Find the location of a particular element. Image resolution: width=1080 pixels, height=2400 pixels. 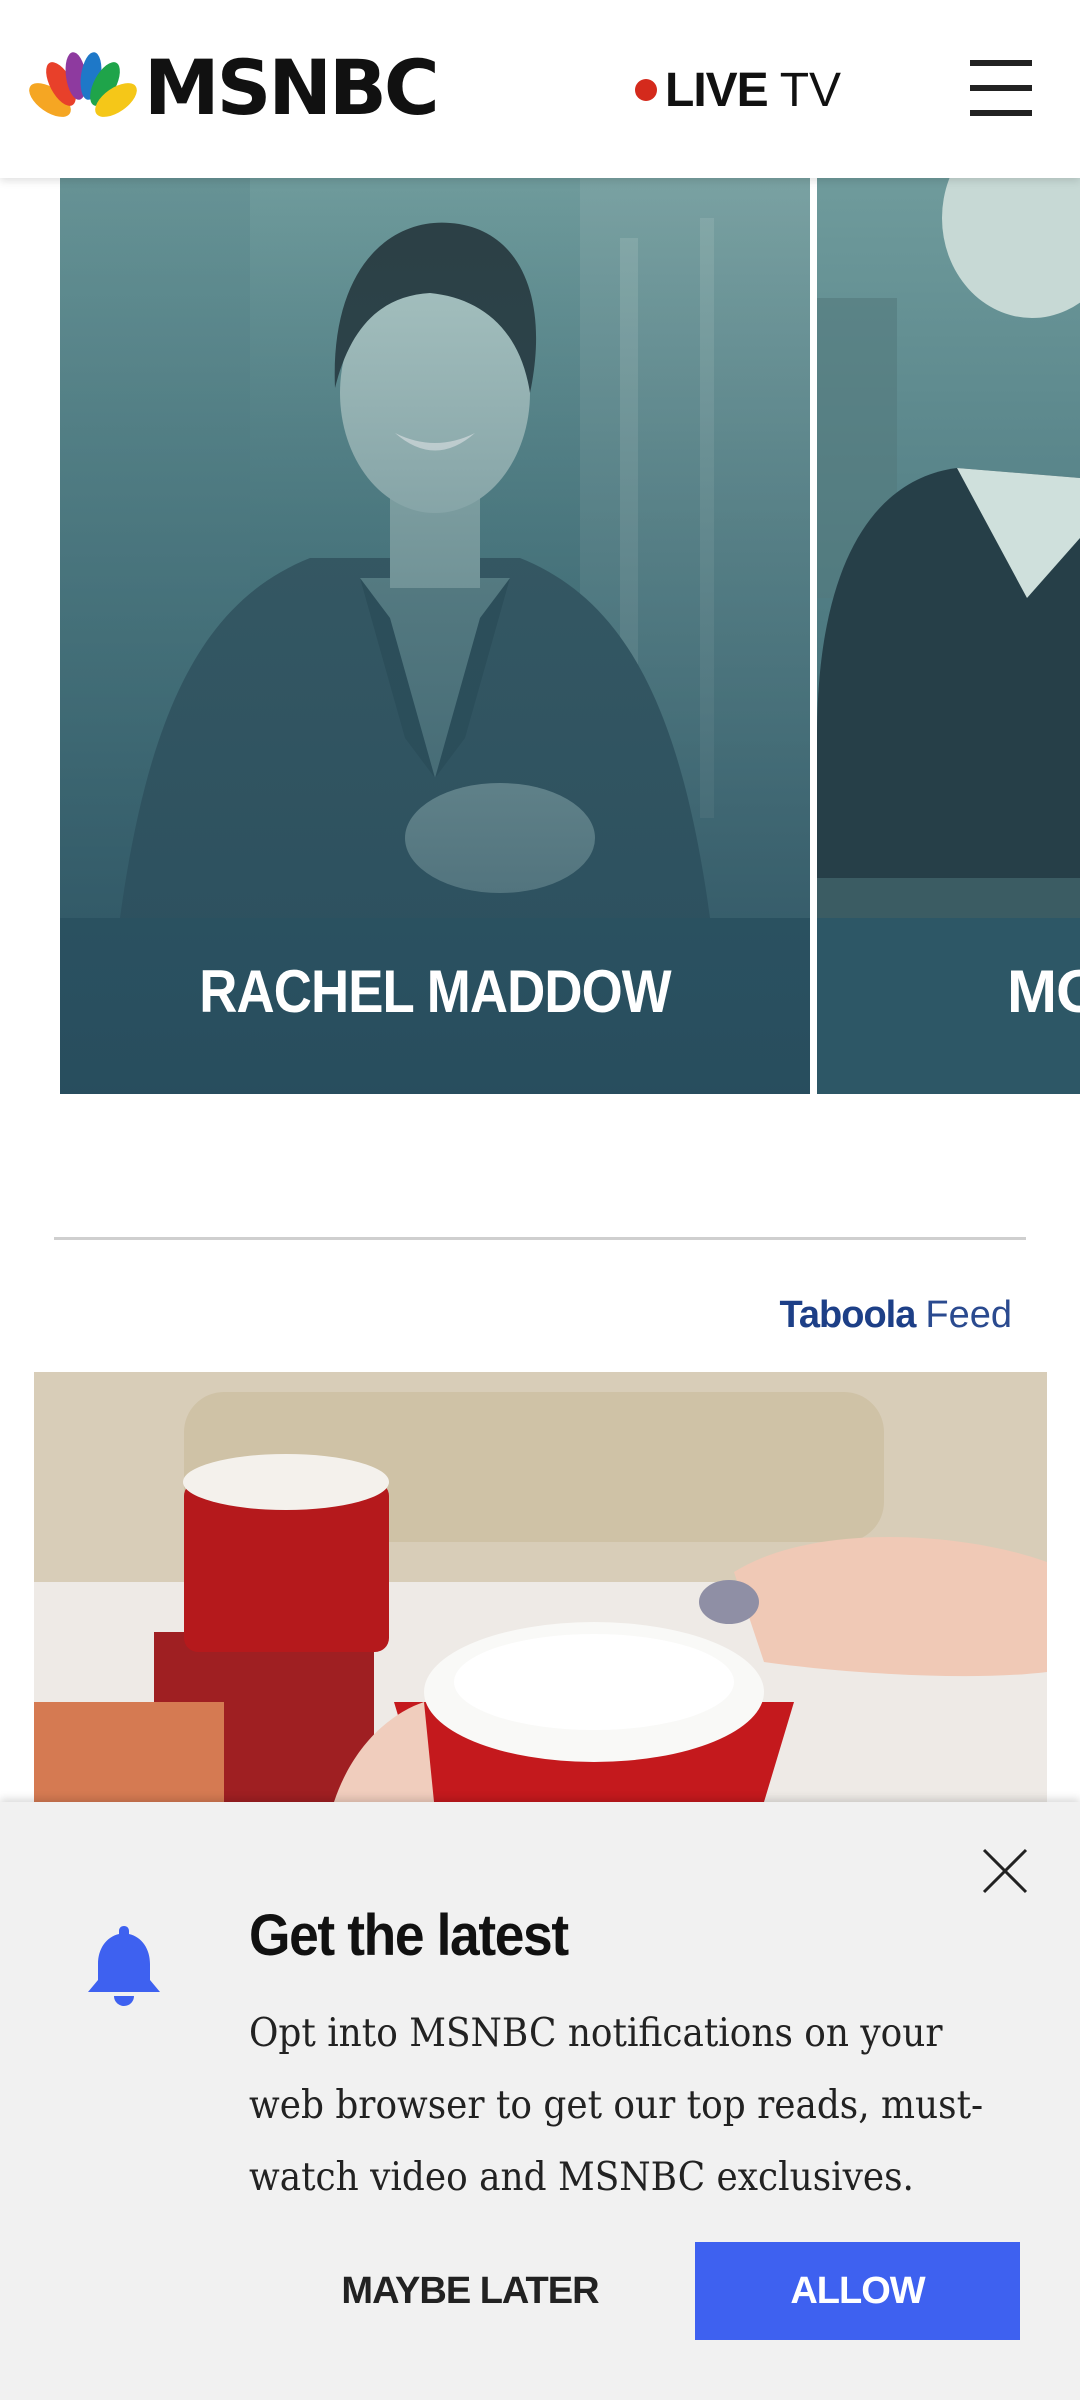

tv-label: TV is located at coordinates (810, 90).